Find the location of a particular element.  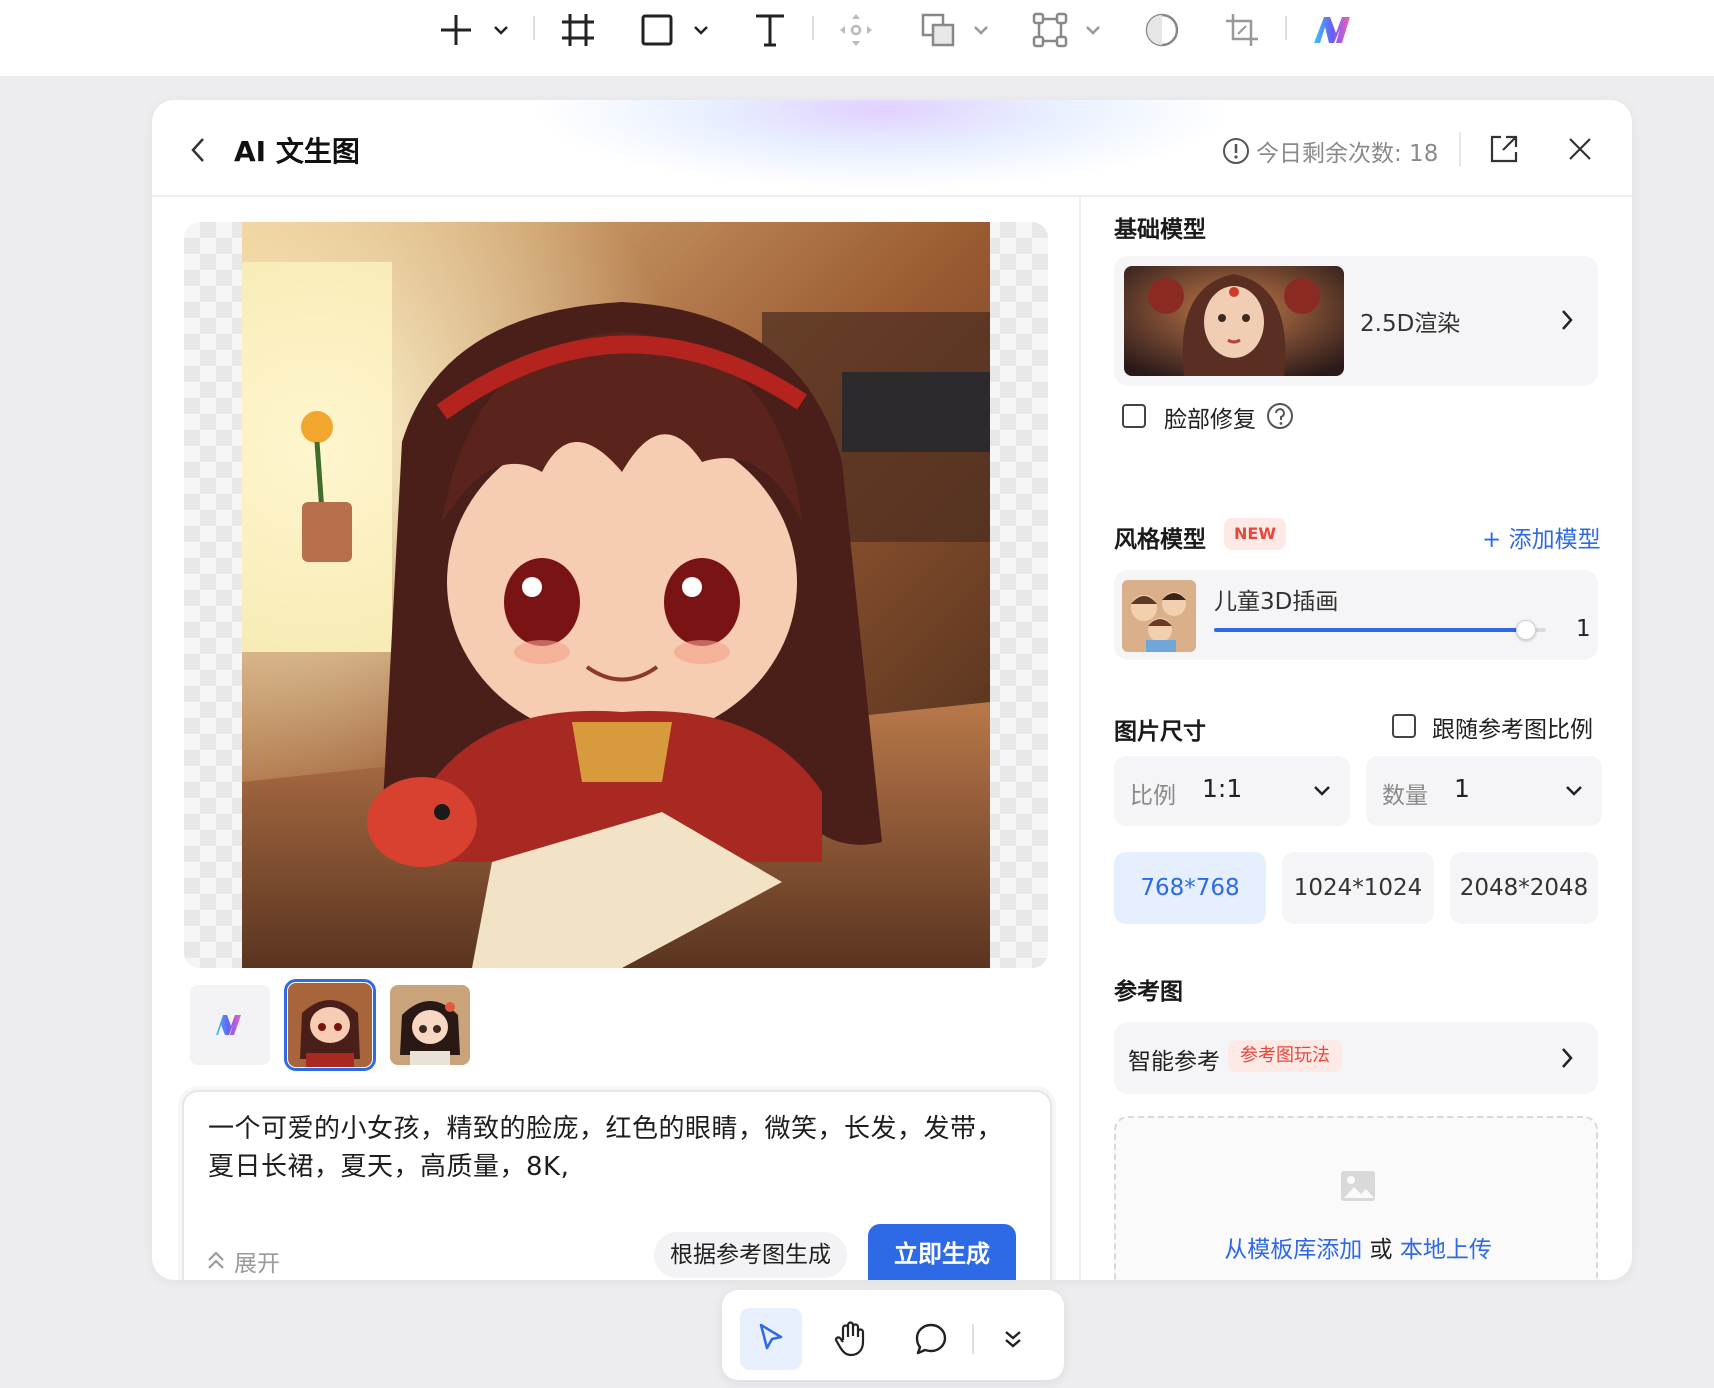

size-option-2048: 2048*2048 is located at coordinates (1524, 888).